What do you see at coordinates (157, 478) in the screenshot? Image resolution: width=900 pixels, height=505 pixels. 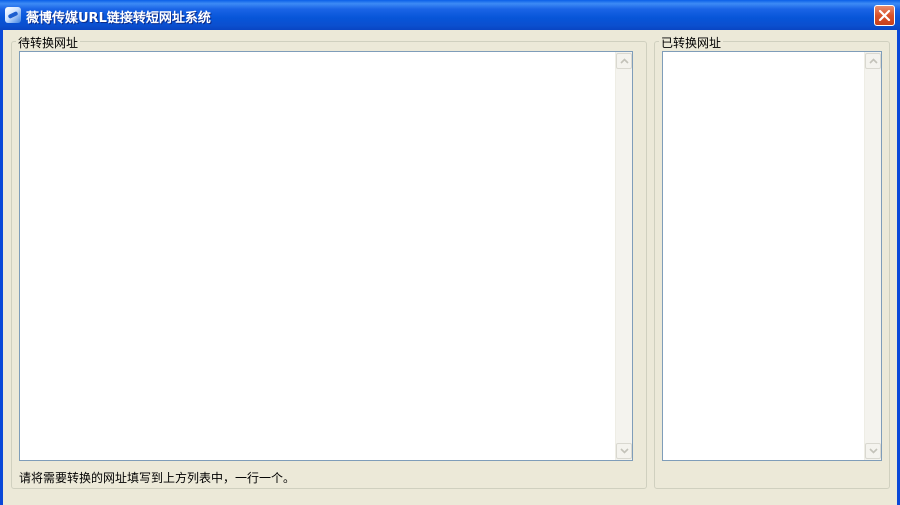 I see `source-hint-text: 请将需要转换的网址填写到上方列表中，一行一个。` at bounding box center [157, 478].